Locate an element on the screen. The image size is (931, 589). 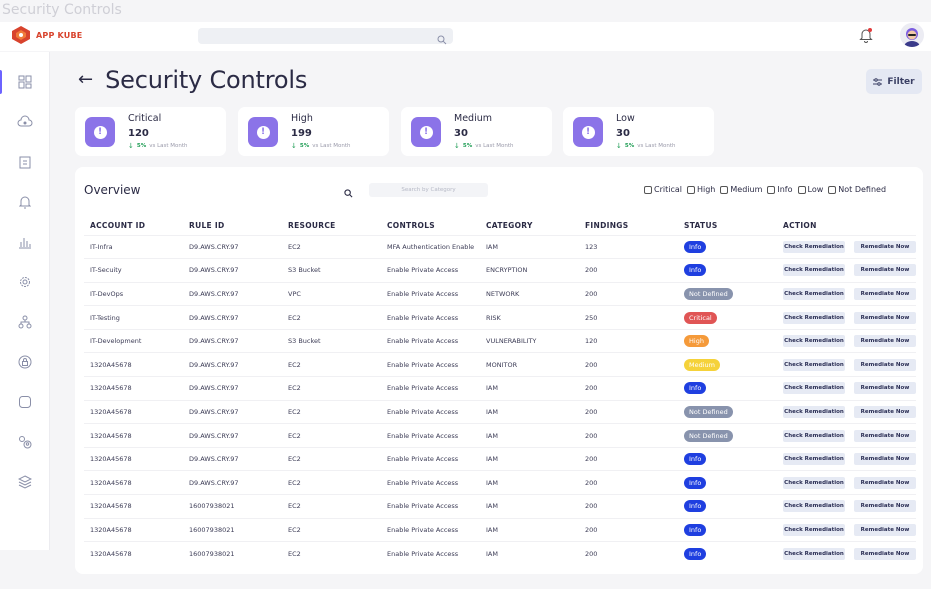
filter-checkbox-critical: Critical is located at coordinates (663, 189).